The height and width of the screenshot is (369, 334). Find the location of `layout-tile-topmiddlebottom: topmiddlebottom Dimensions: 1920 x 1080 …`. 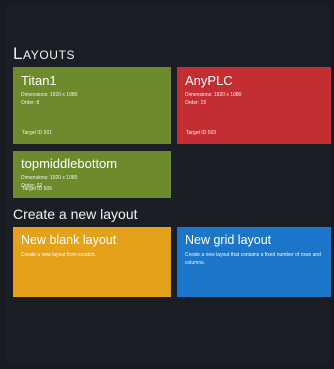

layout-tile-topmiddlebottom: topmiddlebottom Dimensions: 1920 x 1080 … is located at coordinates (92, 174).